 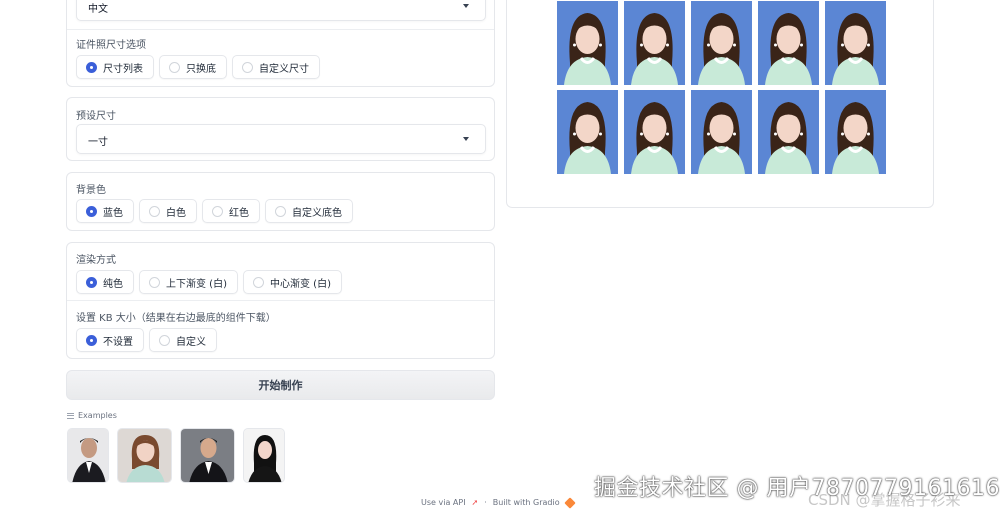 I want to click on preset-size-select: 一寸, so click(x=281, y=139).